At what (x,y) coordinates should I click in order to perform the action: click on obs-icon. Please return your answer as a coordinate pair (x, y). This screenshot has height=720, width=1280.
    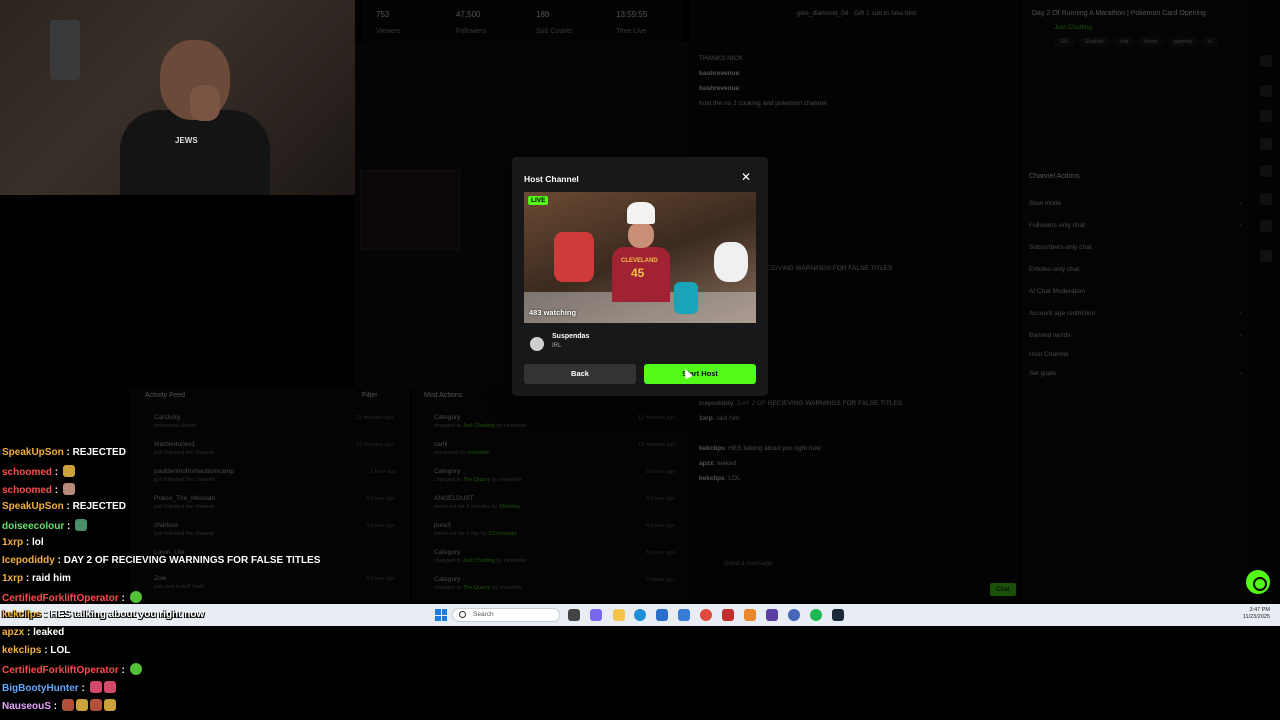
    Looking at the image, I should click on (772, 615).